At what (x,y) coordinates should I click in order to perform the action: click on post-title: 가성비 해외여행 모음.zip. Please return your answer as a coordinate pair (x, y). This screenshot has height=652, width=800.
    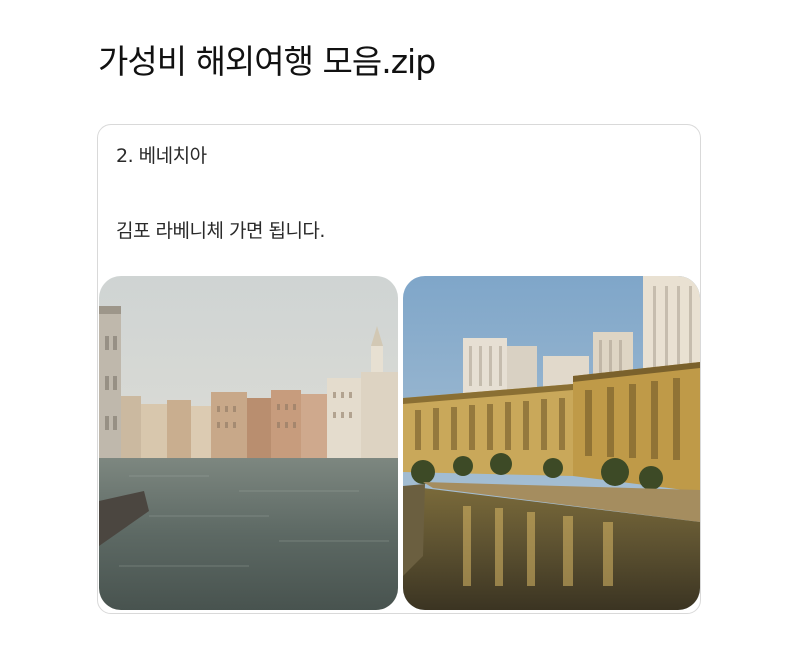
    Looking at the image, I should click on (267, 61).